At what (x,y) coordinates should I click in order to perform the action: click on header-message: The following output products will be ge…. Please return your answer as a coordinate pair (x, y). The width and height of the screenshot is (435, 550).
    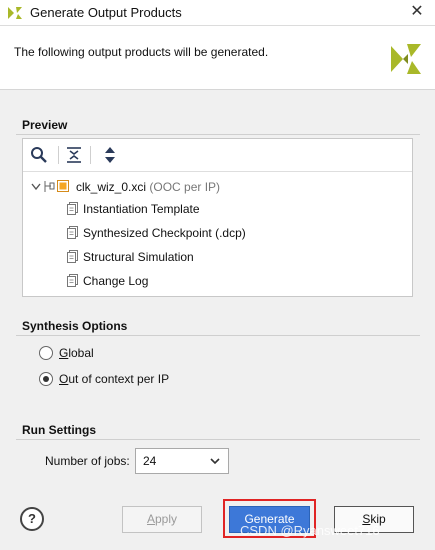
    Looking at the image, I should click on (141, 52).